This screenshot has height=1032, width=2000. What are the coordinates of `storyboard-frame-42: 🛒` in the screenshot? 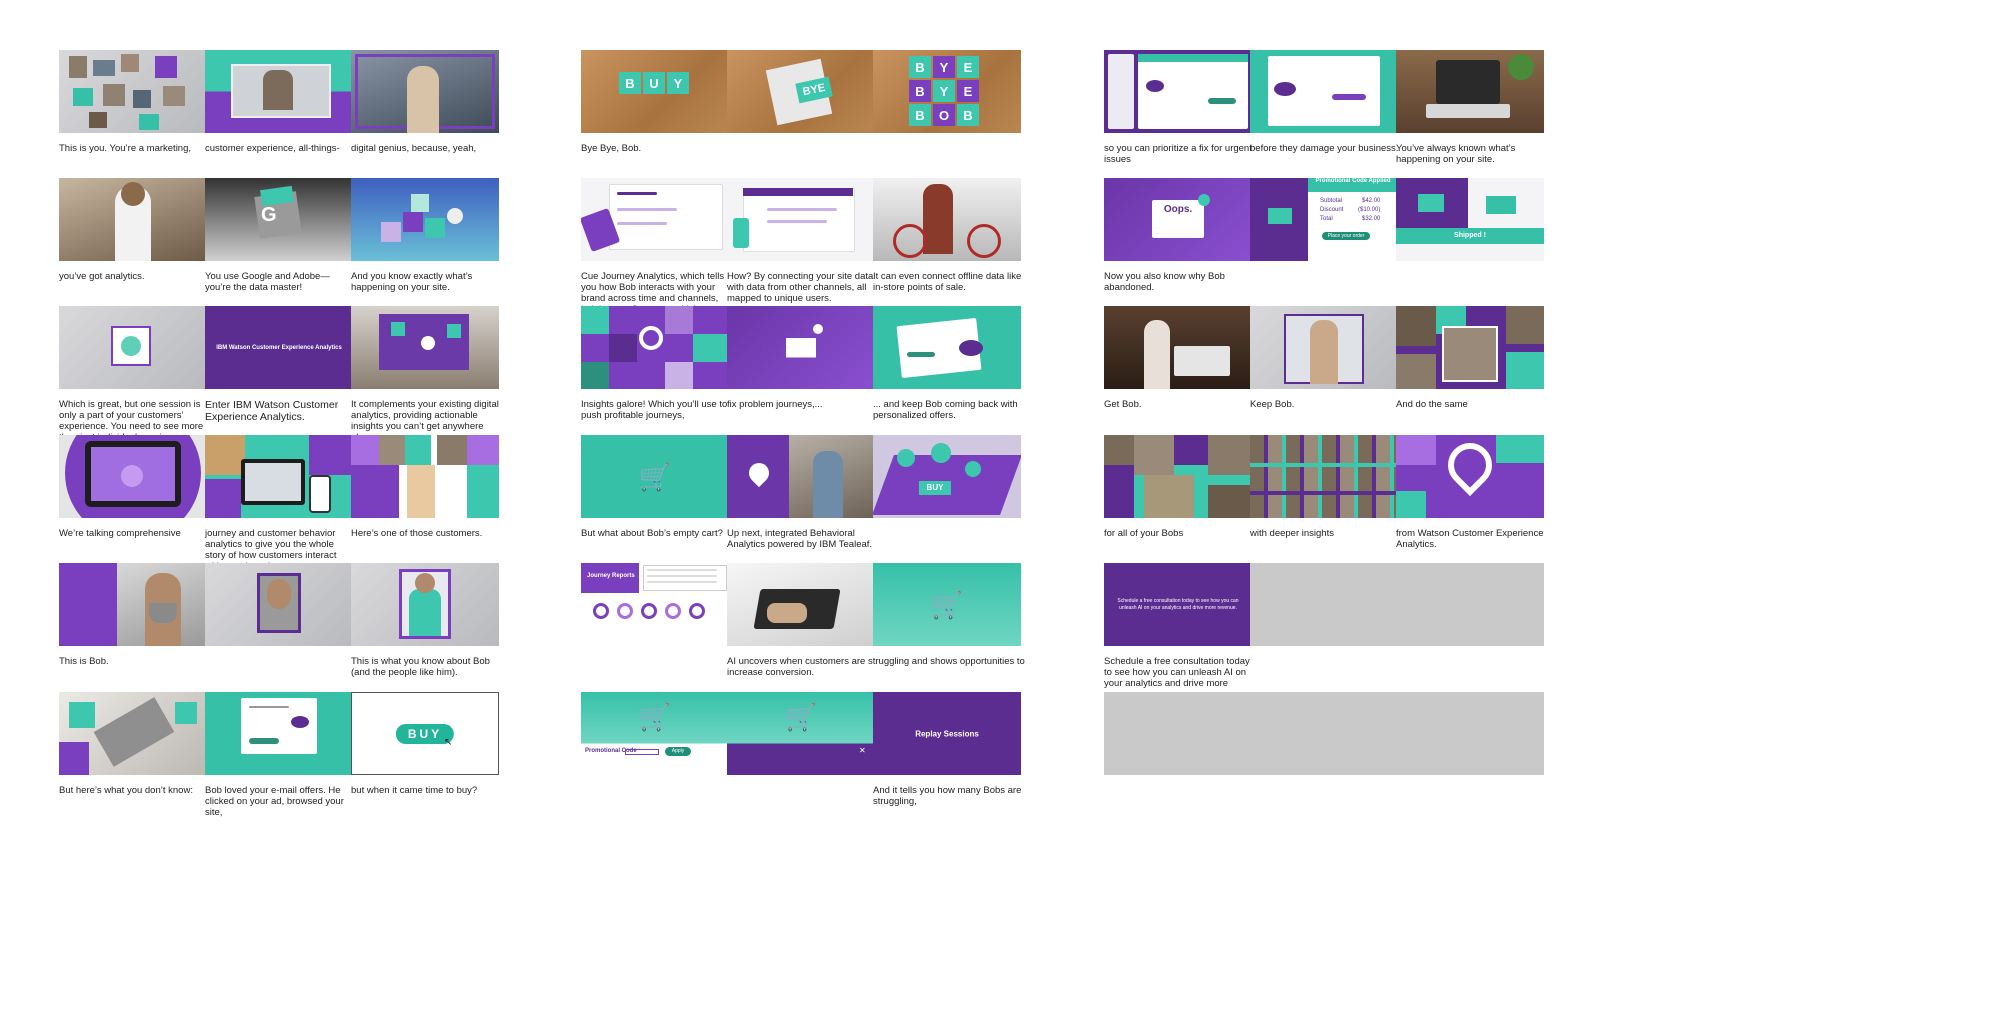 It's located at (947, 609).